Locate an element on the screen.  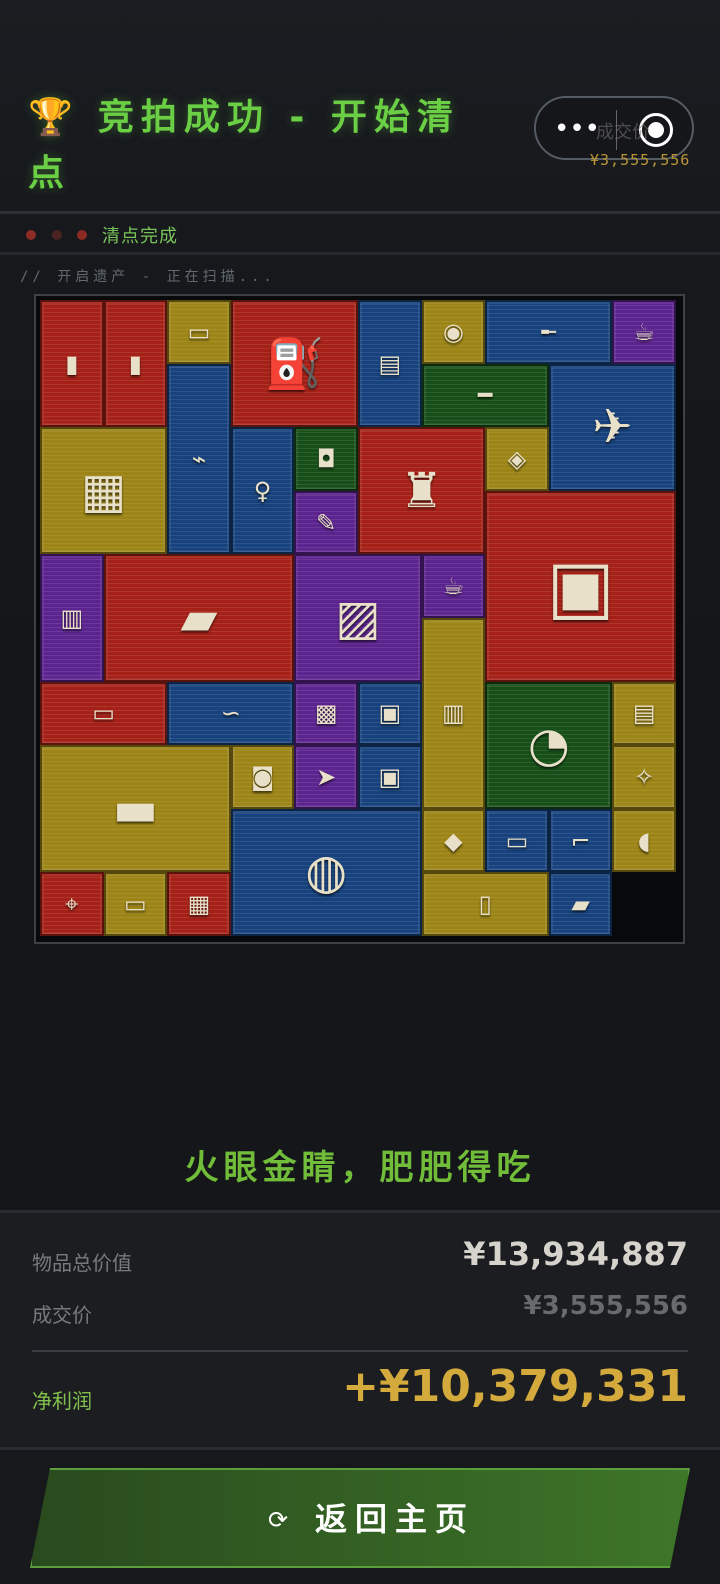
gum-pack-icon: ▭ is located at coordinates (517, 840).